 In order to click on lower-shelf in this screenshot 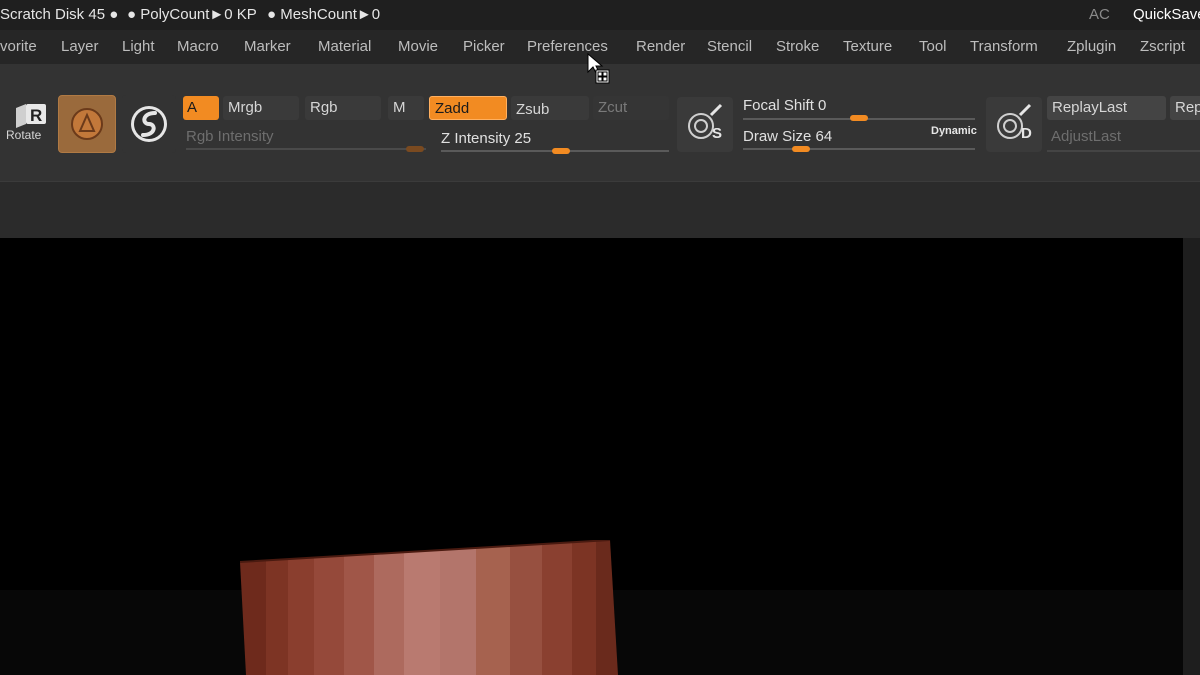, I will do `click(600, 210)`.